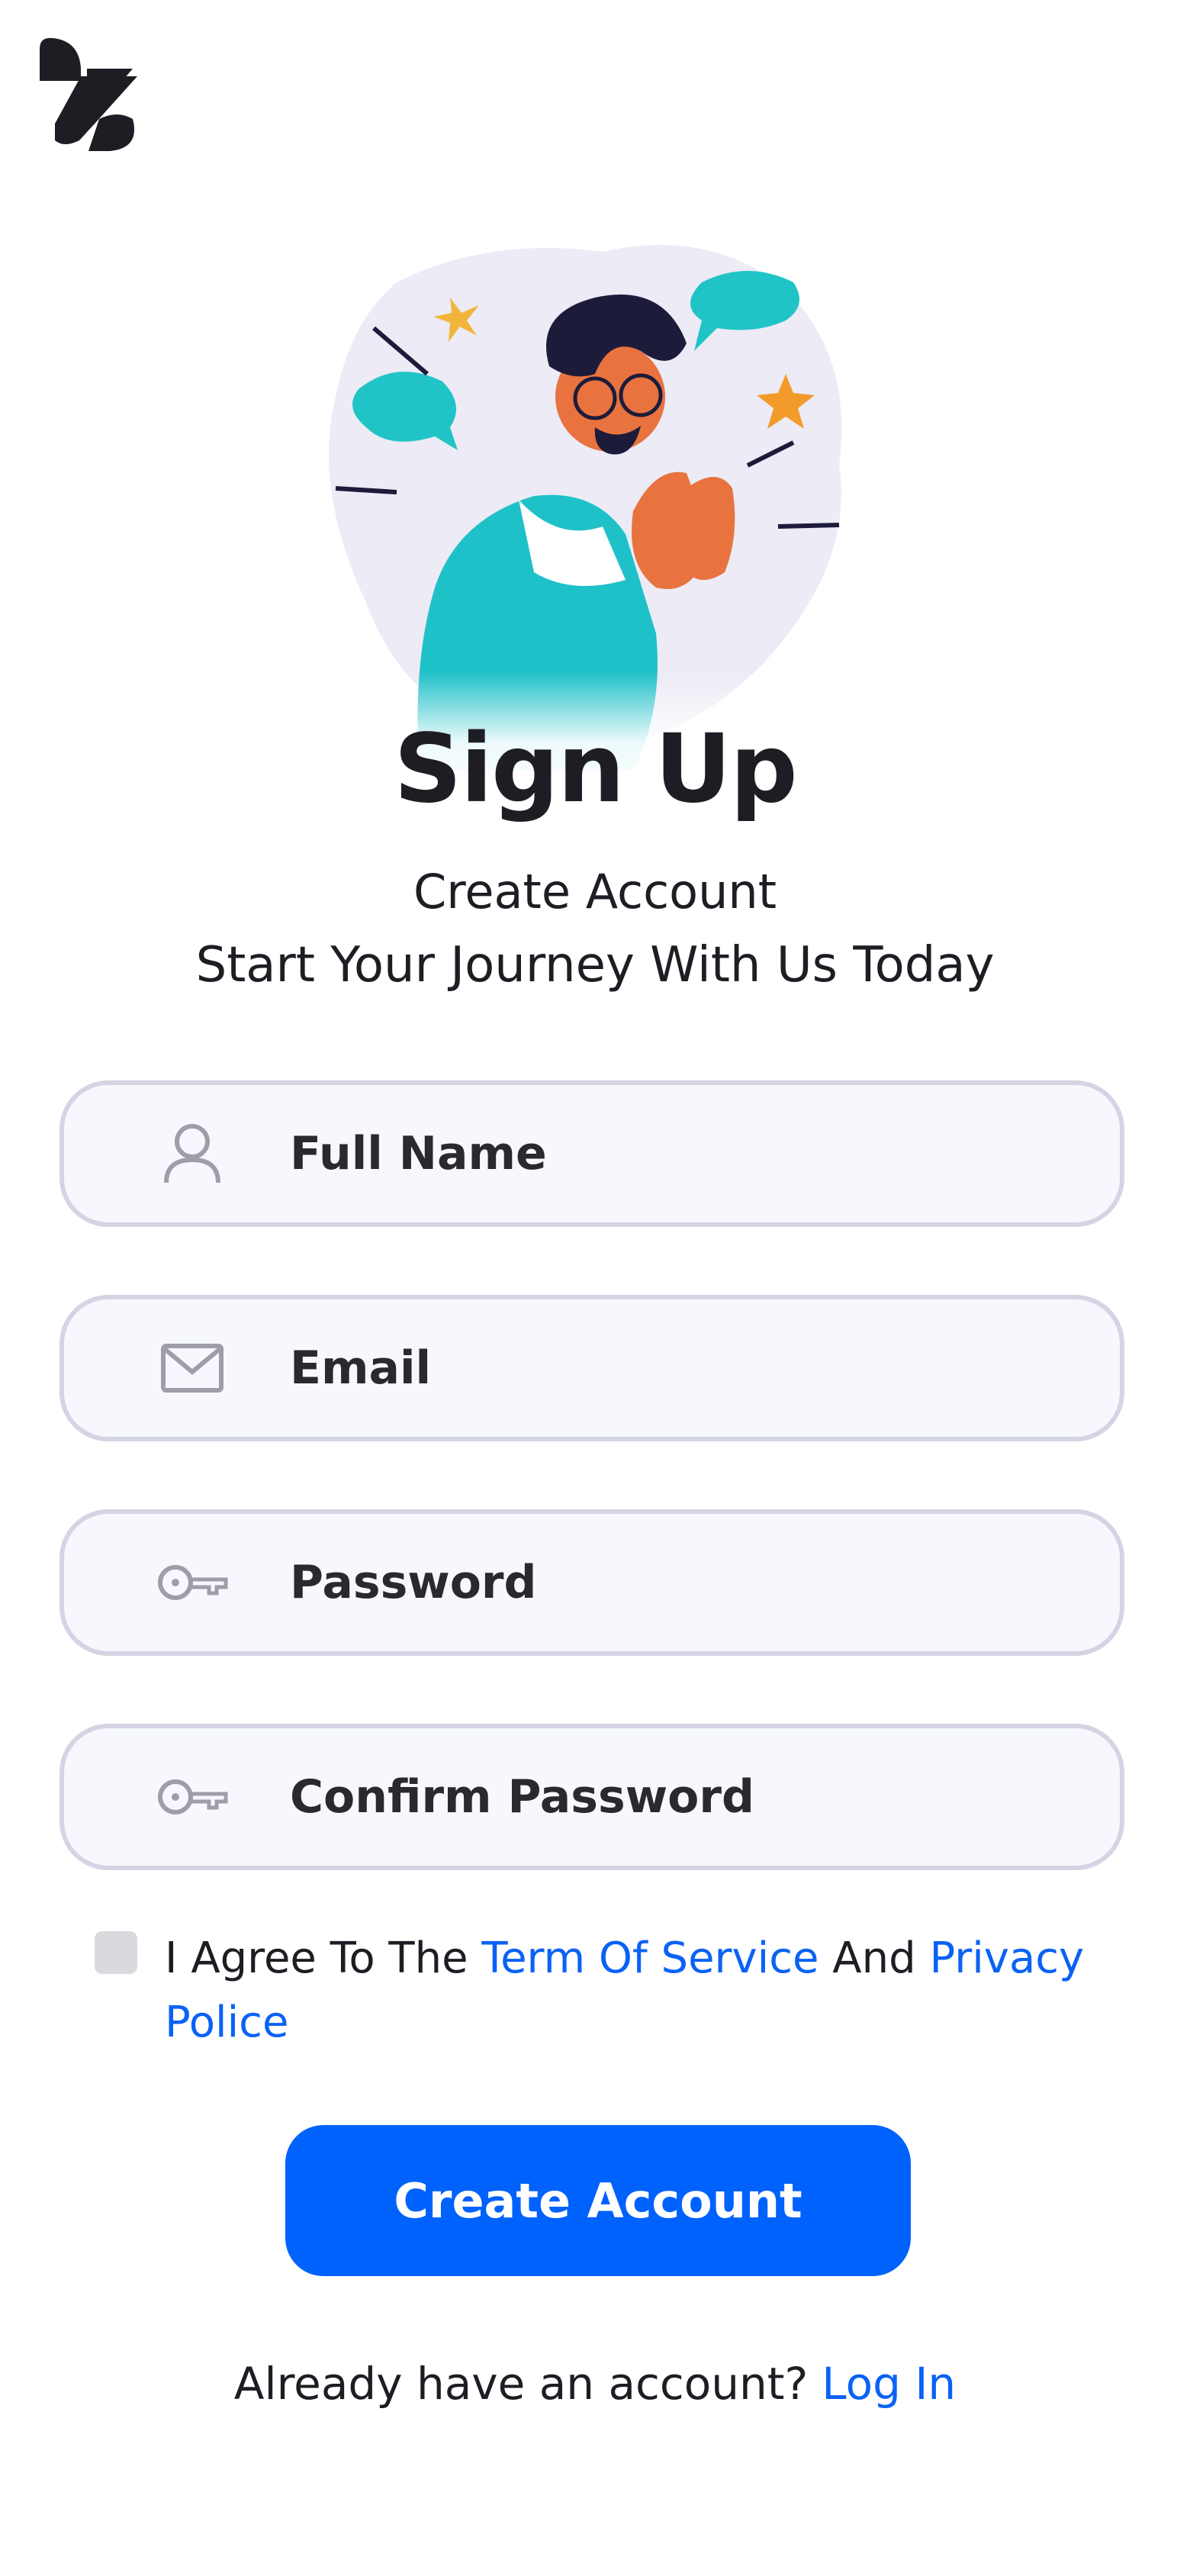  I want to click on terms-of-service-link: Term Of Service, so click(650, 1958).